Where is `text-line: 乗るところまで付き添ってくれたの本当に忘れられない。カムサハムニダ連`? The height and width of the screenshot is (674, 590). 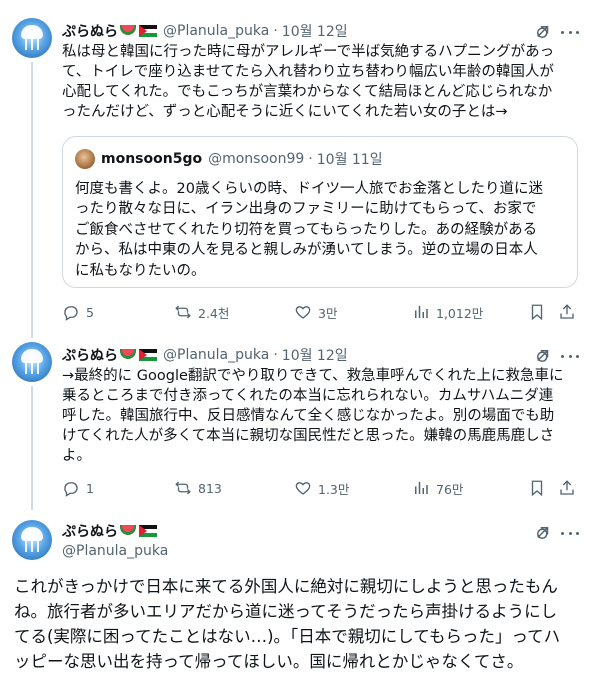
text-line: 乗るところまで付き添ってくれたの本当に忘れられない。カムサハムニダ連 is located at coordinates (308, 396).